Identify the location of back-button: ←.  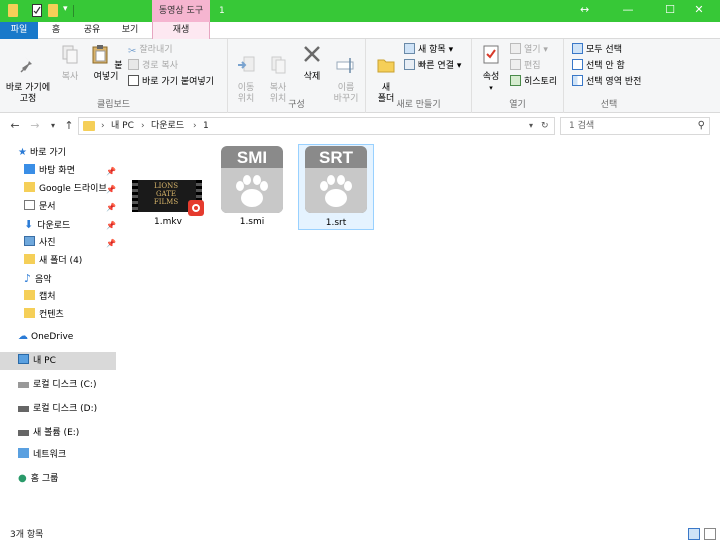
(15, 126).